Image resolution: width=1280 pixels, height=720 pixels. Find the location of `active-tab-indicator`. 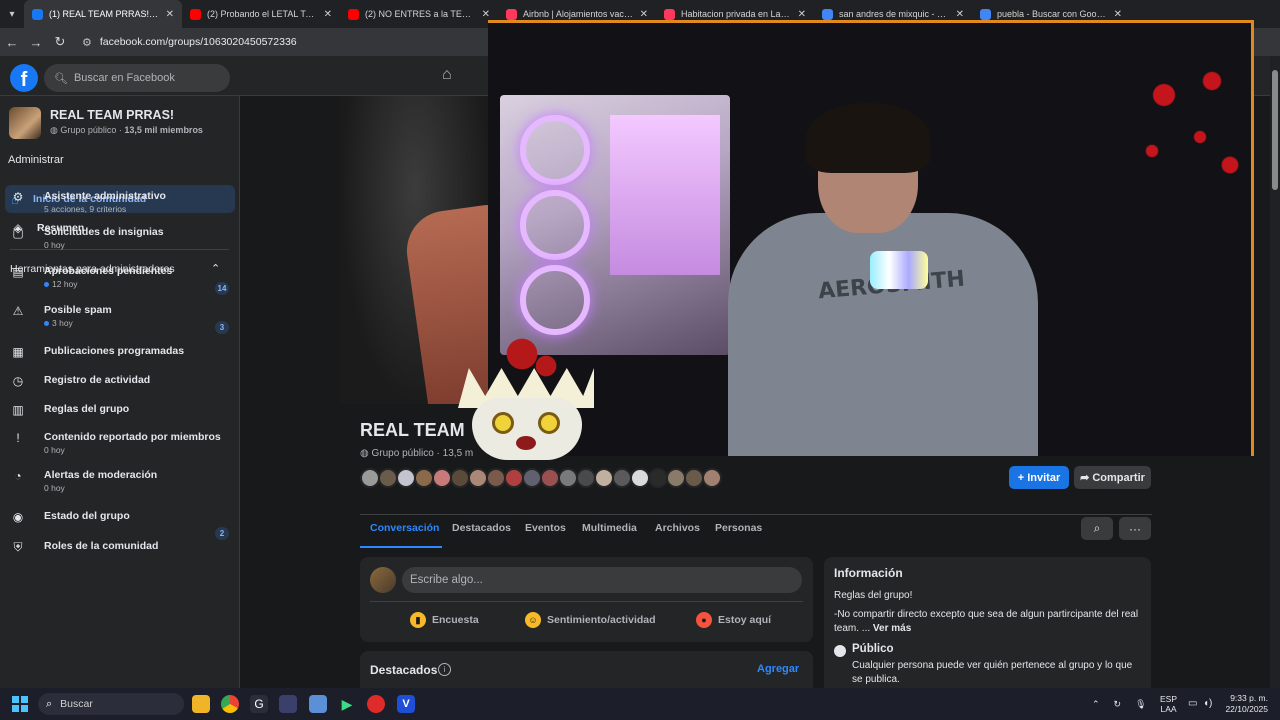

active-tab-indicator is located at coordinates (401, 547).